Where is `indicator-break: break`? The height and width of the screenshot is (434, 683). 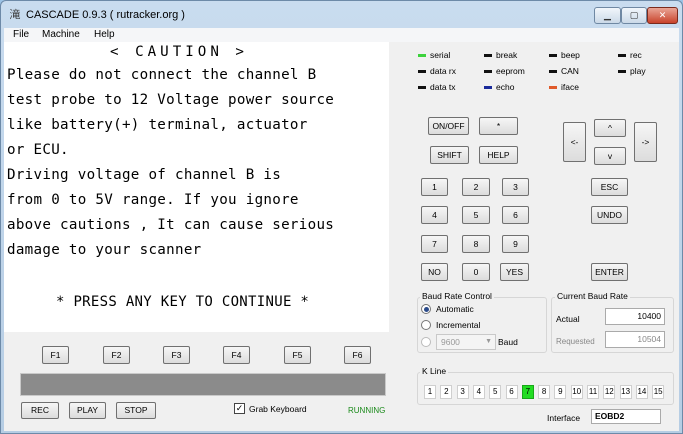 indicator-break: break is located at coordinates (500, 55).